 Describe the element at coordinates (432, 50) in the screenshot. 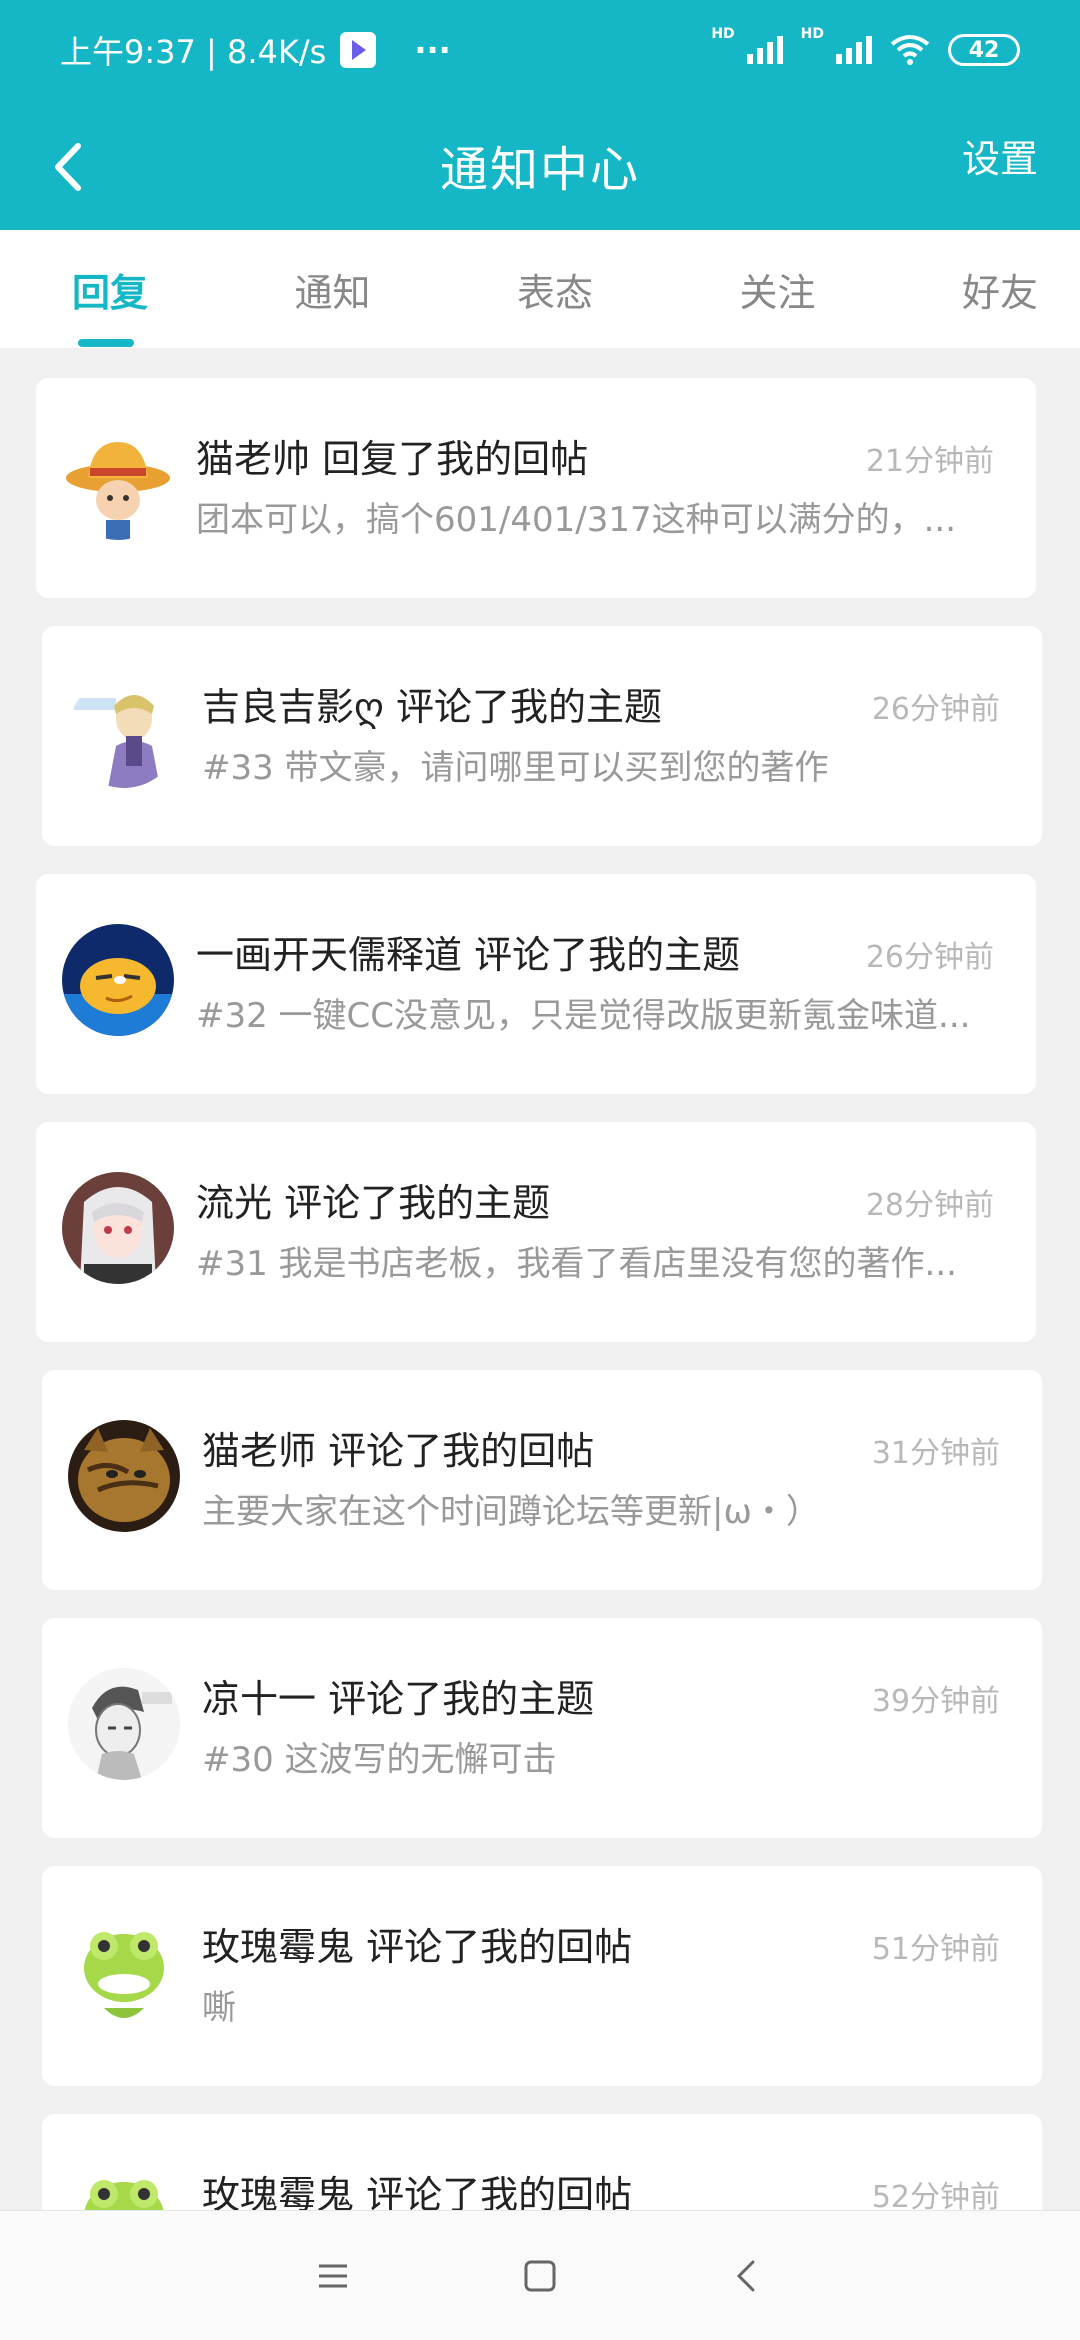

I see `more-status-icon: ···` at that location.